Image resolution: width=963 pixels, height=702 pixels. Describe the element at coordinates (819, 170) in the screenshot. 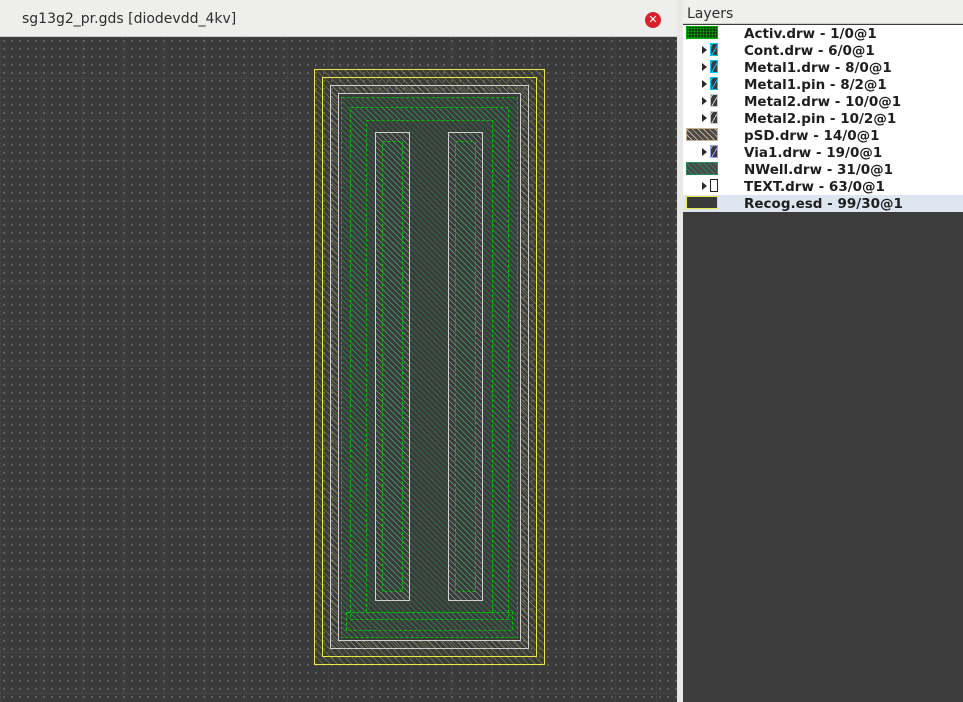

I see `layer-label: NWell.drw - 31/0@1` at that location.